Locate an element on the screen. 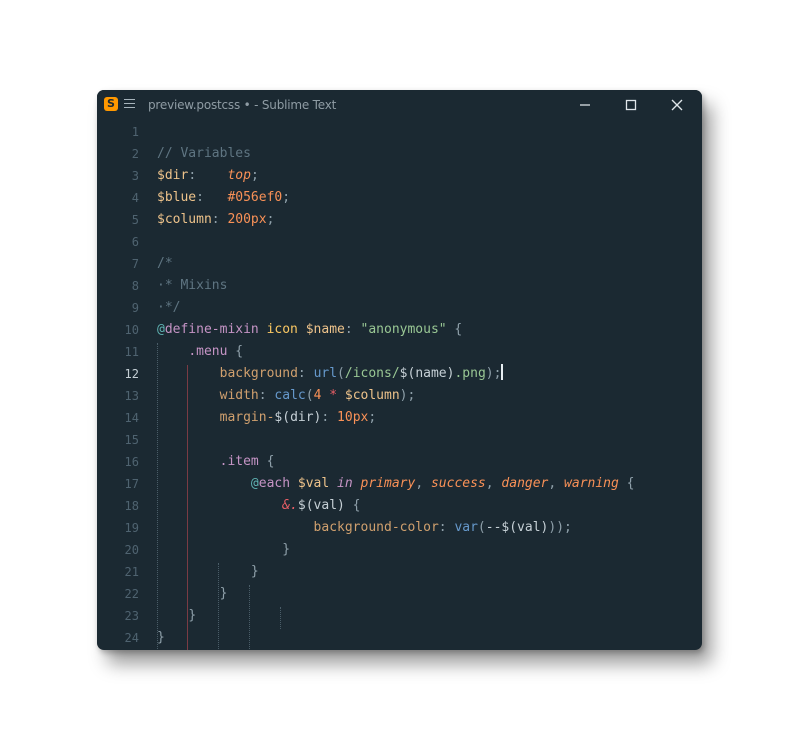 The image size is (800, 740). code-token: background is located at coordinates (258, 373).